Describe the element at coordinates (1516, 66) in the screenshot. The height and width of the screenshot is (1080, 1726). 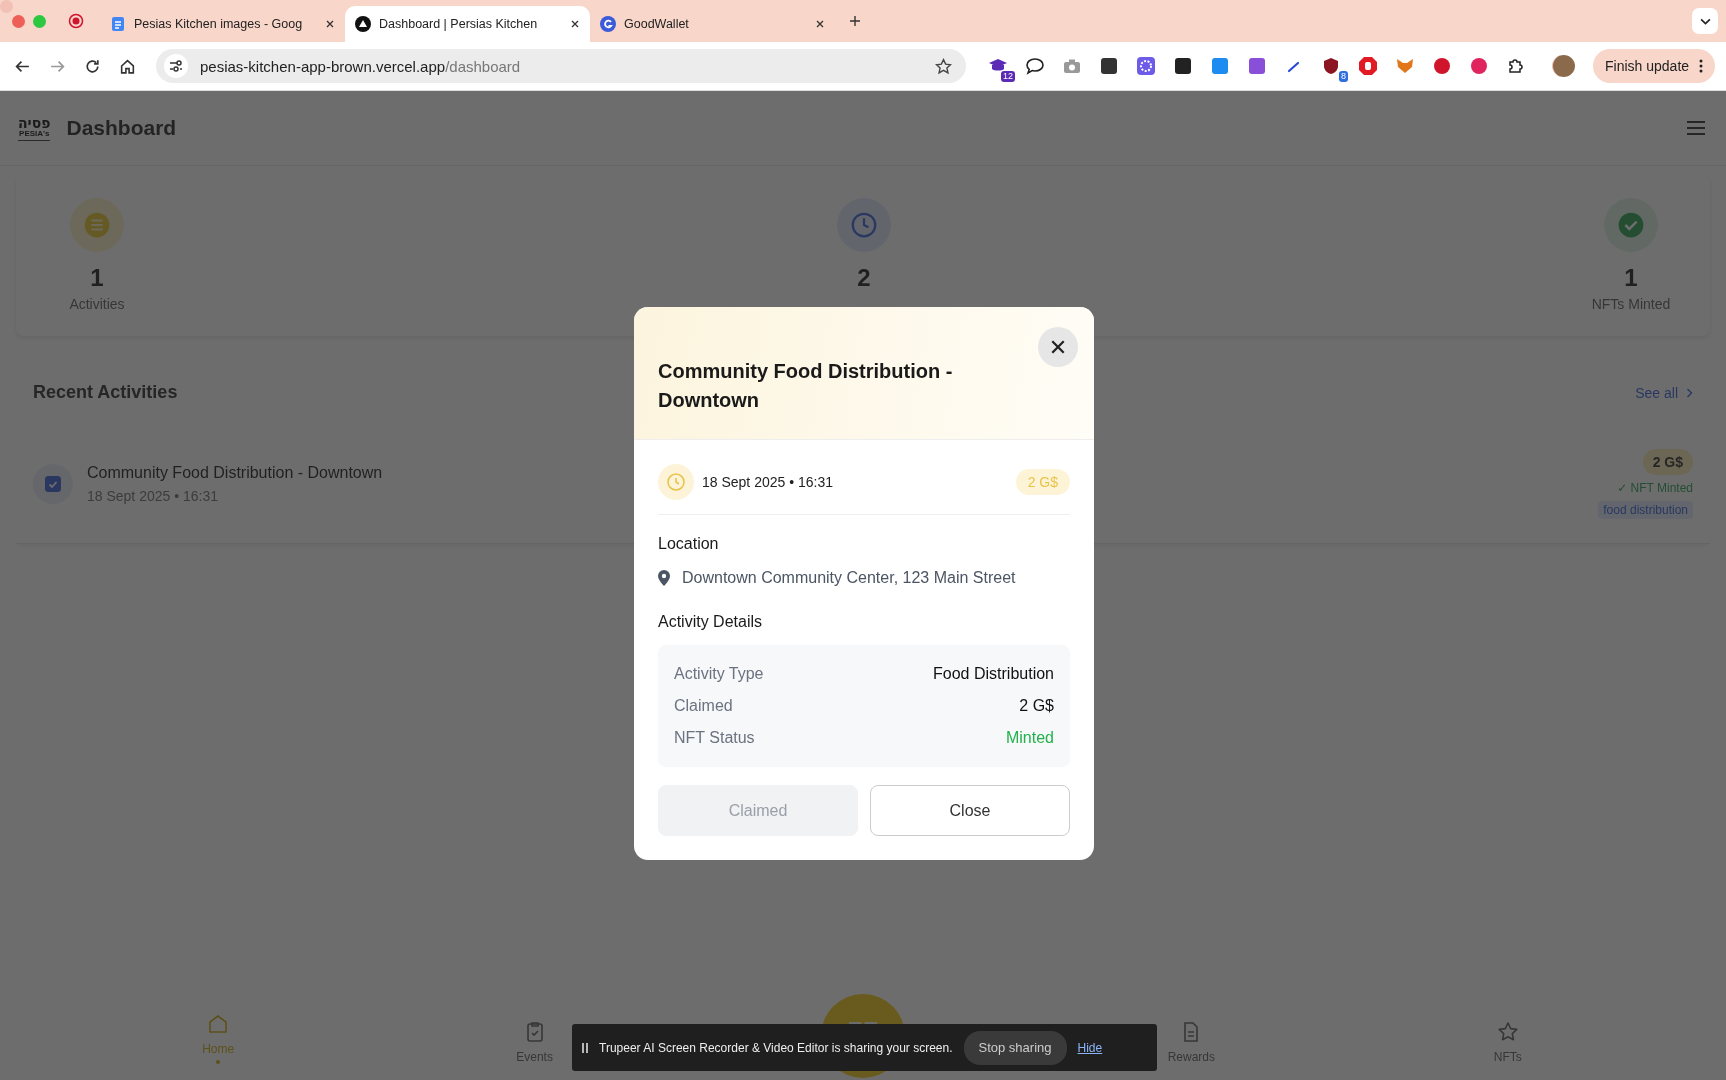
I see `puzzle-icon` at that location.